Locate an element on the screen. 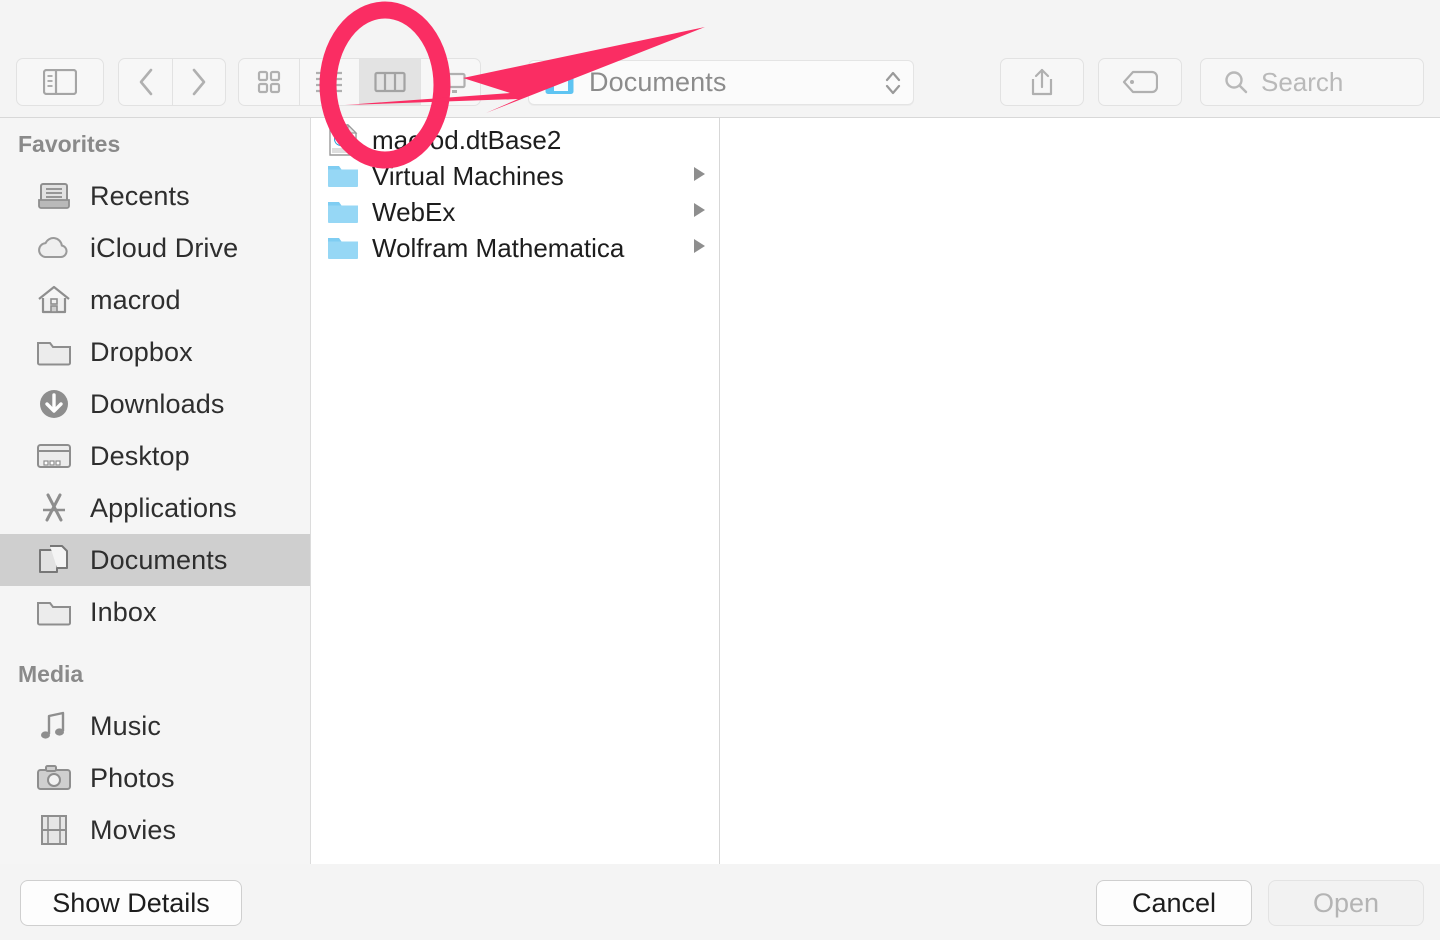  columns-icon is located at coordinates (390, 82).